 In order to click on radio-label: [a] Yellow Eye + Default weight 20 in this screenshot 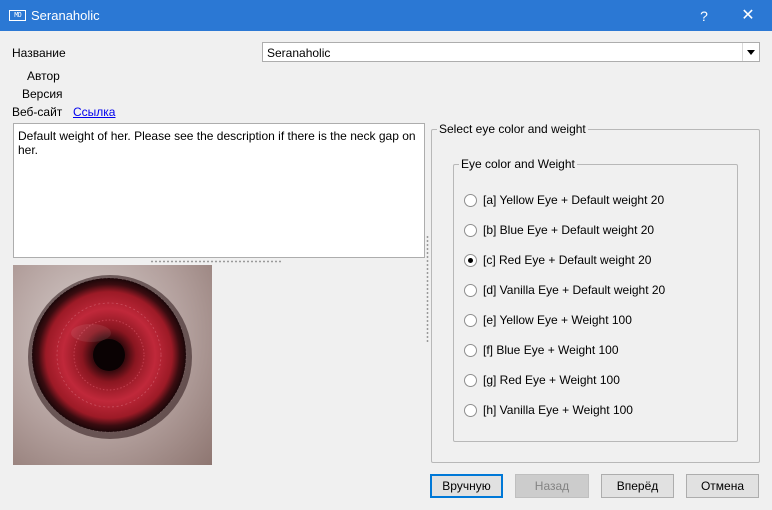, I will do `click(574, 200)`.